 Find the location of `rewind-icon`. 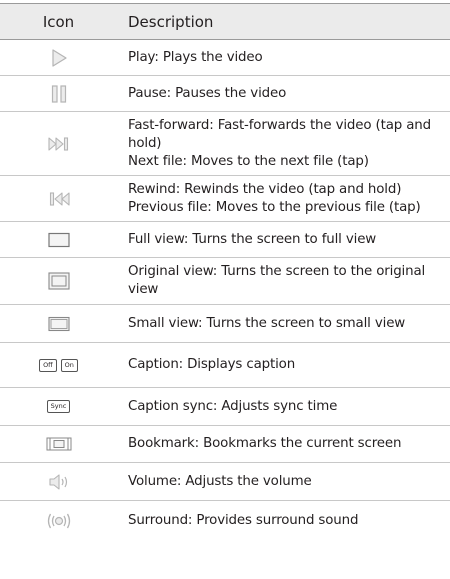

rewind-icon is located at coordinates (59, 199).